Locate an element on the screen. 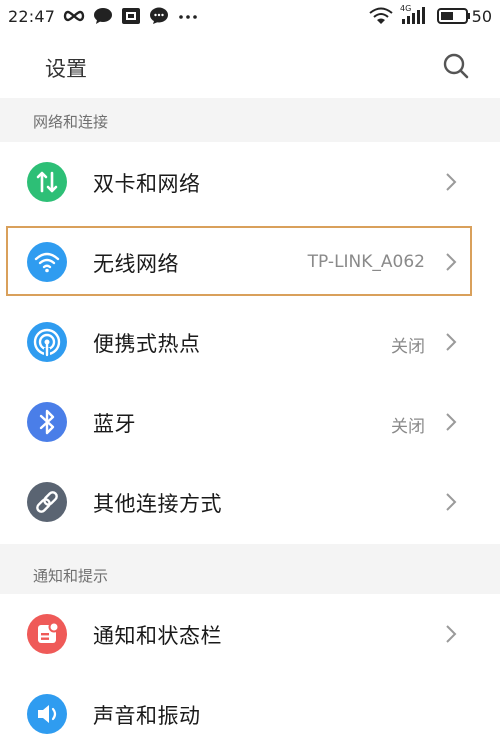 This screenshot has height=754, width=500. settings-item-notifications: 通知和状态栏 is located at coordinates (250, 634).